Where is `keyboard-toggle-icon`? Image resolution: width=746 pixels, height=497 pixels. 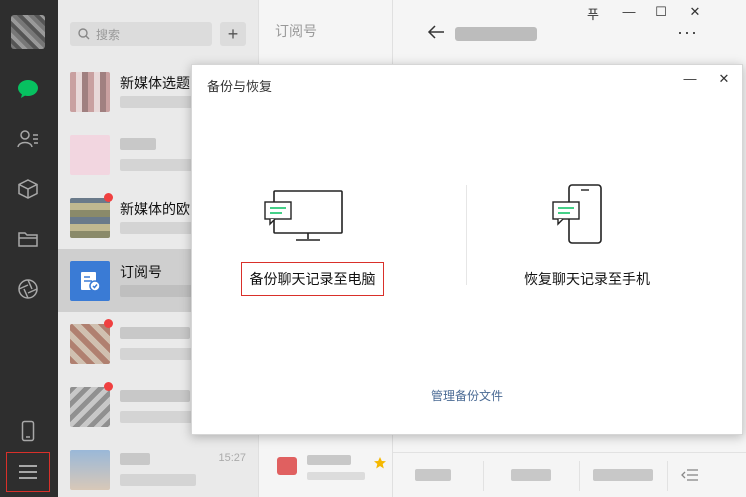
keyboard-toggle-icon is located at coordinates (690, 475).